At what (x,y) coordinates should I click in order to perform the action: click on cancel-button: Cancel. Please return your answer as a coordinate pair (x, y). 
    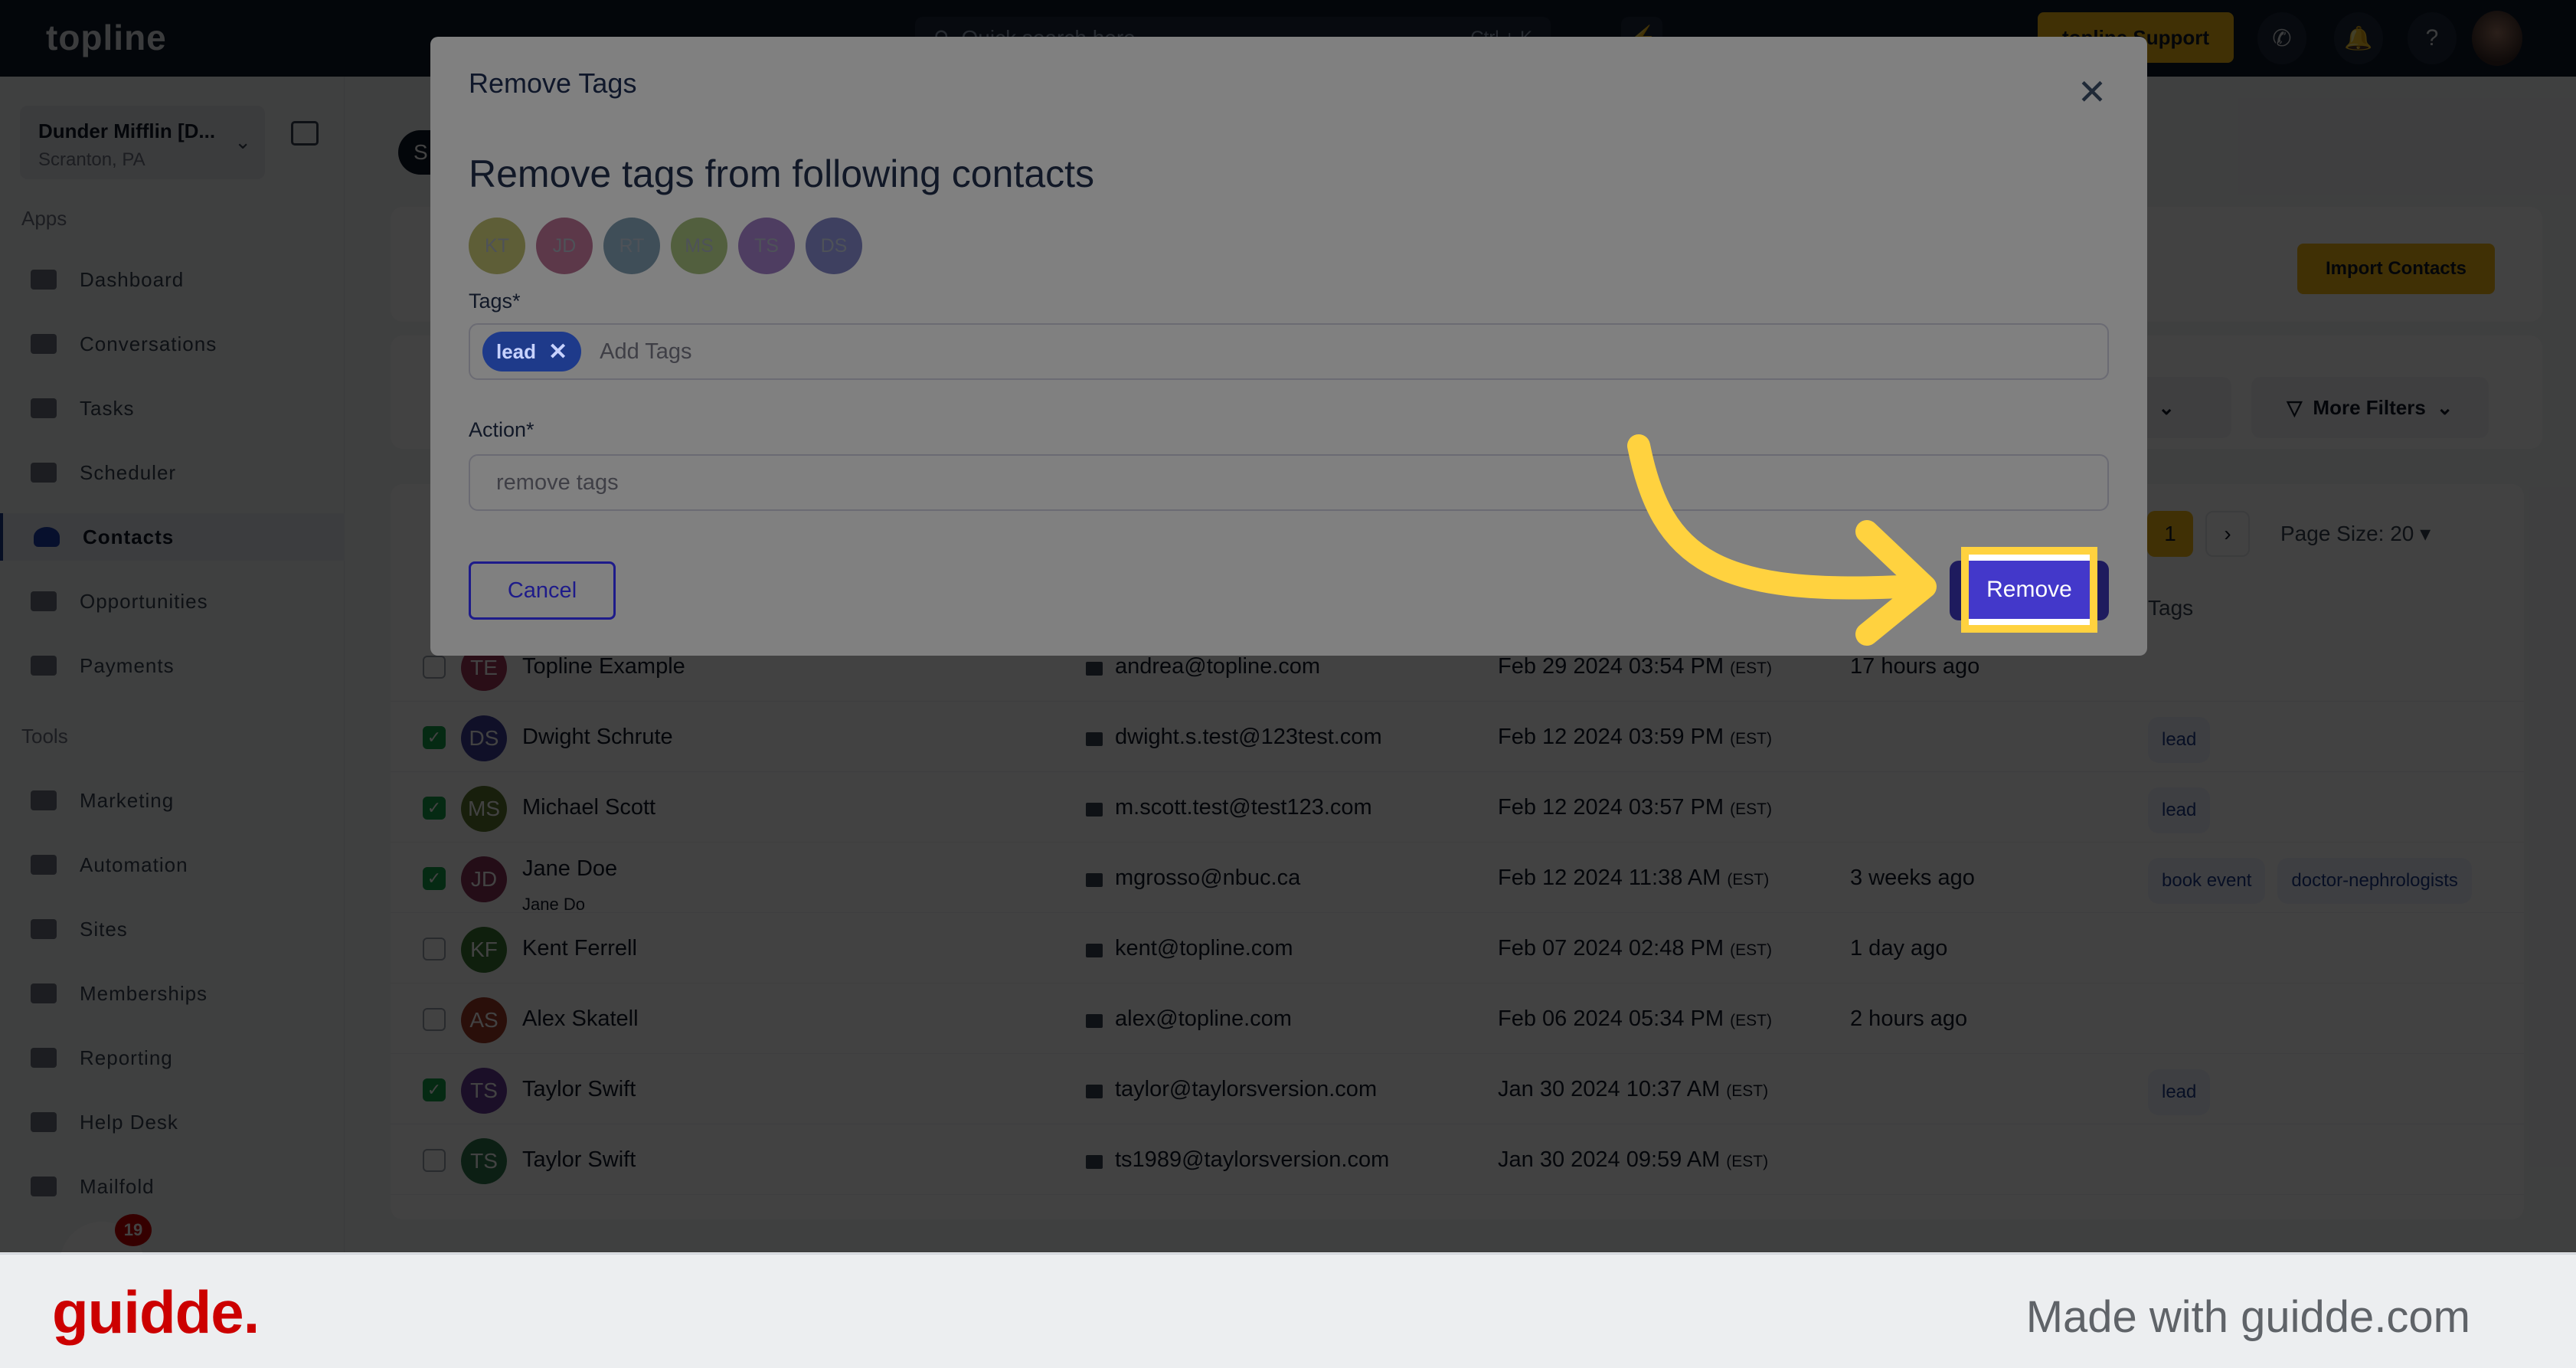
    Looking at the image, I should click on (542, 590).